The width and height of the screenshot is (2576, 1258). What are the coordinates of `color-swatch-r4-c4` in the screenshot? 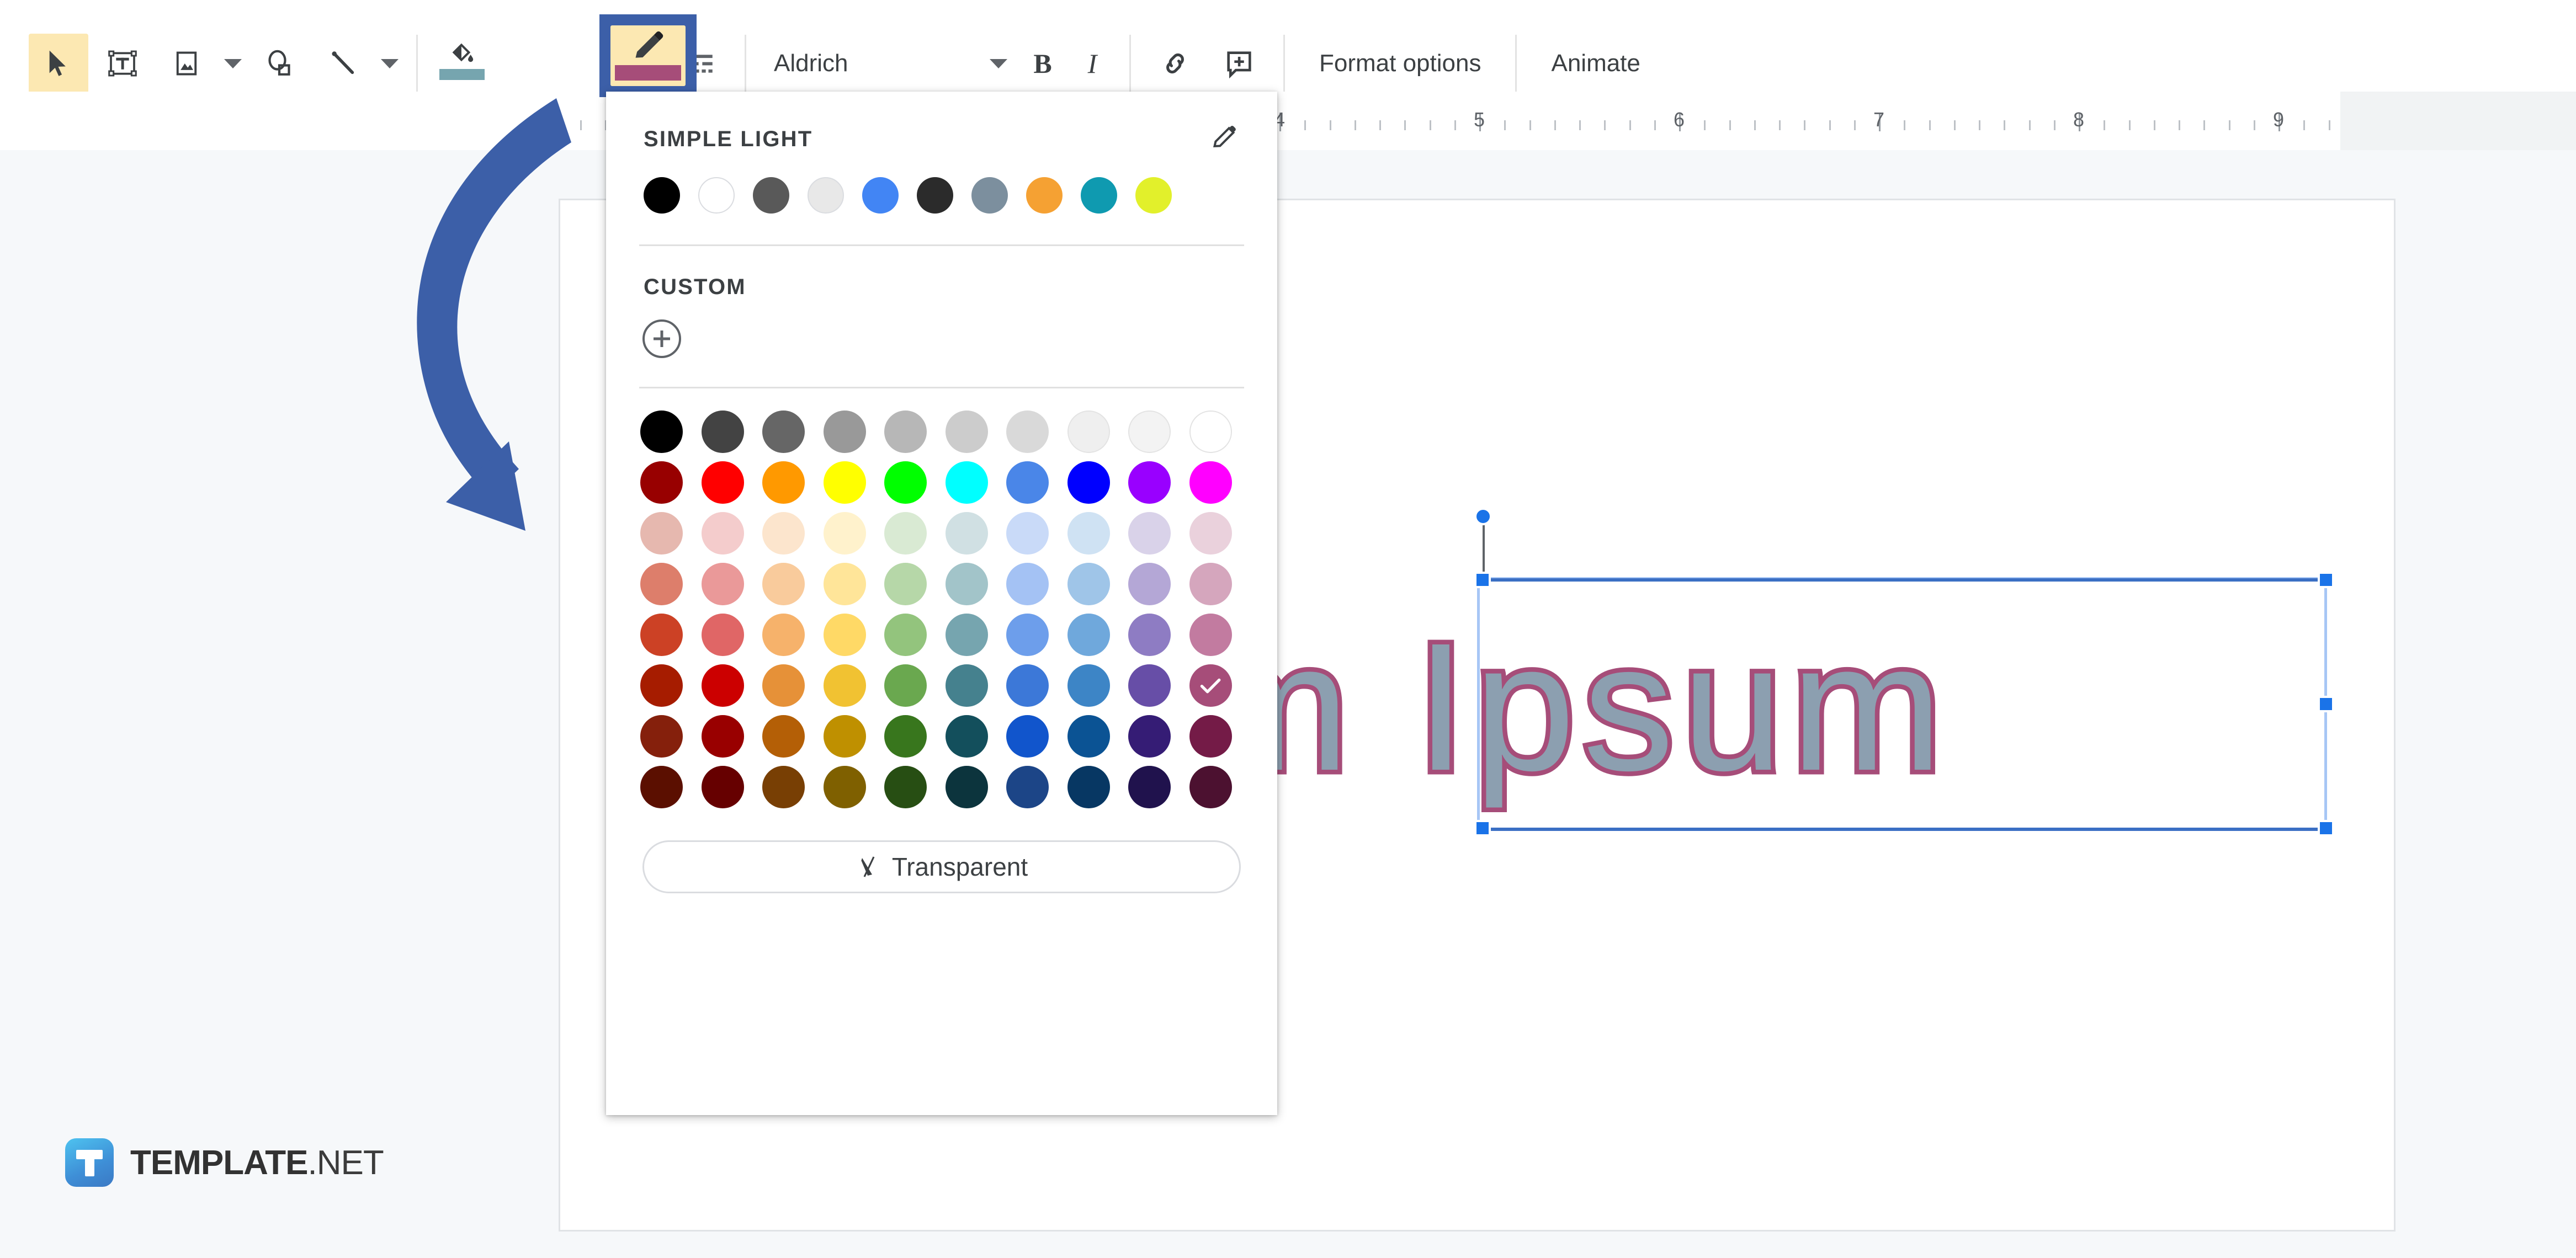 It's located at (905, 635).